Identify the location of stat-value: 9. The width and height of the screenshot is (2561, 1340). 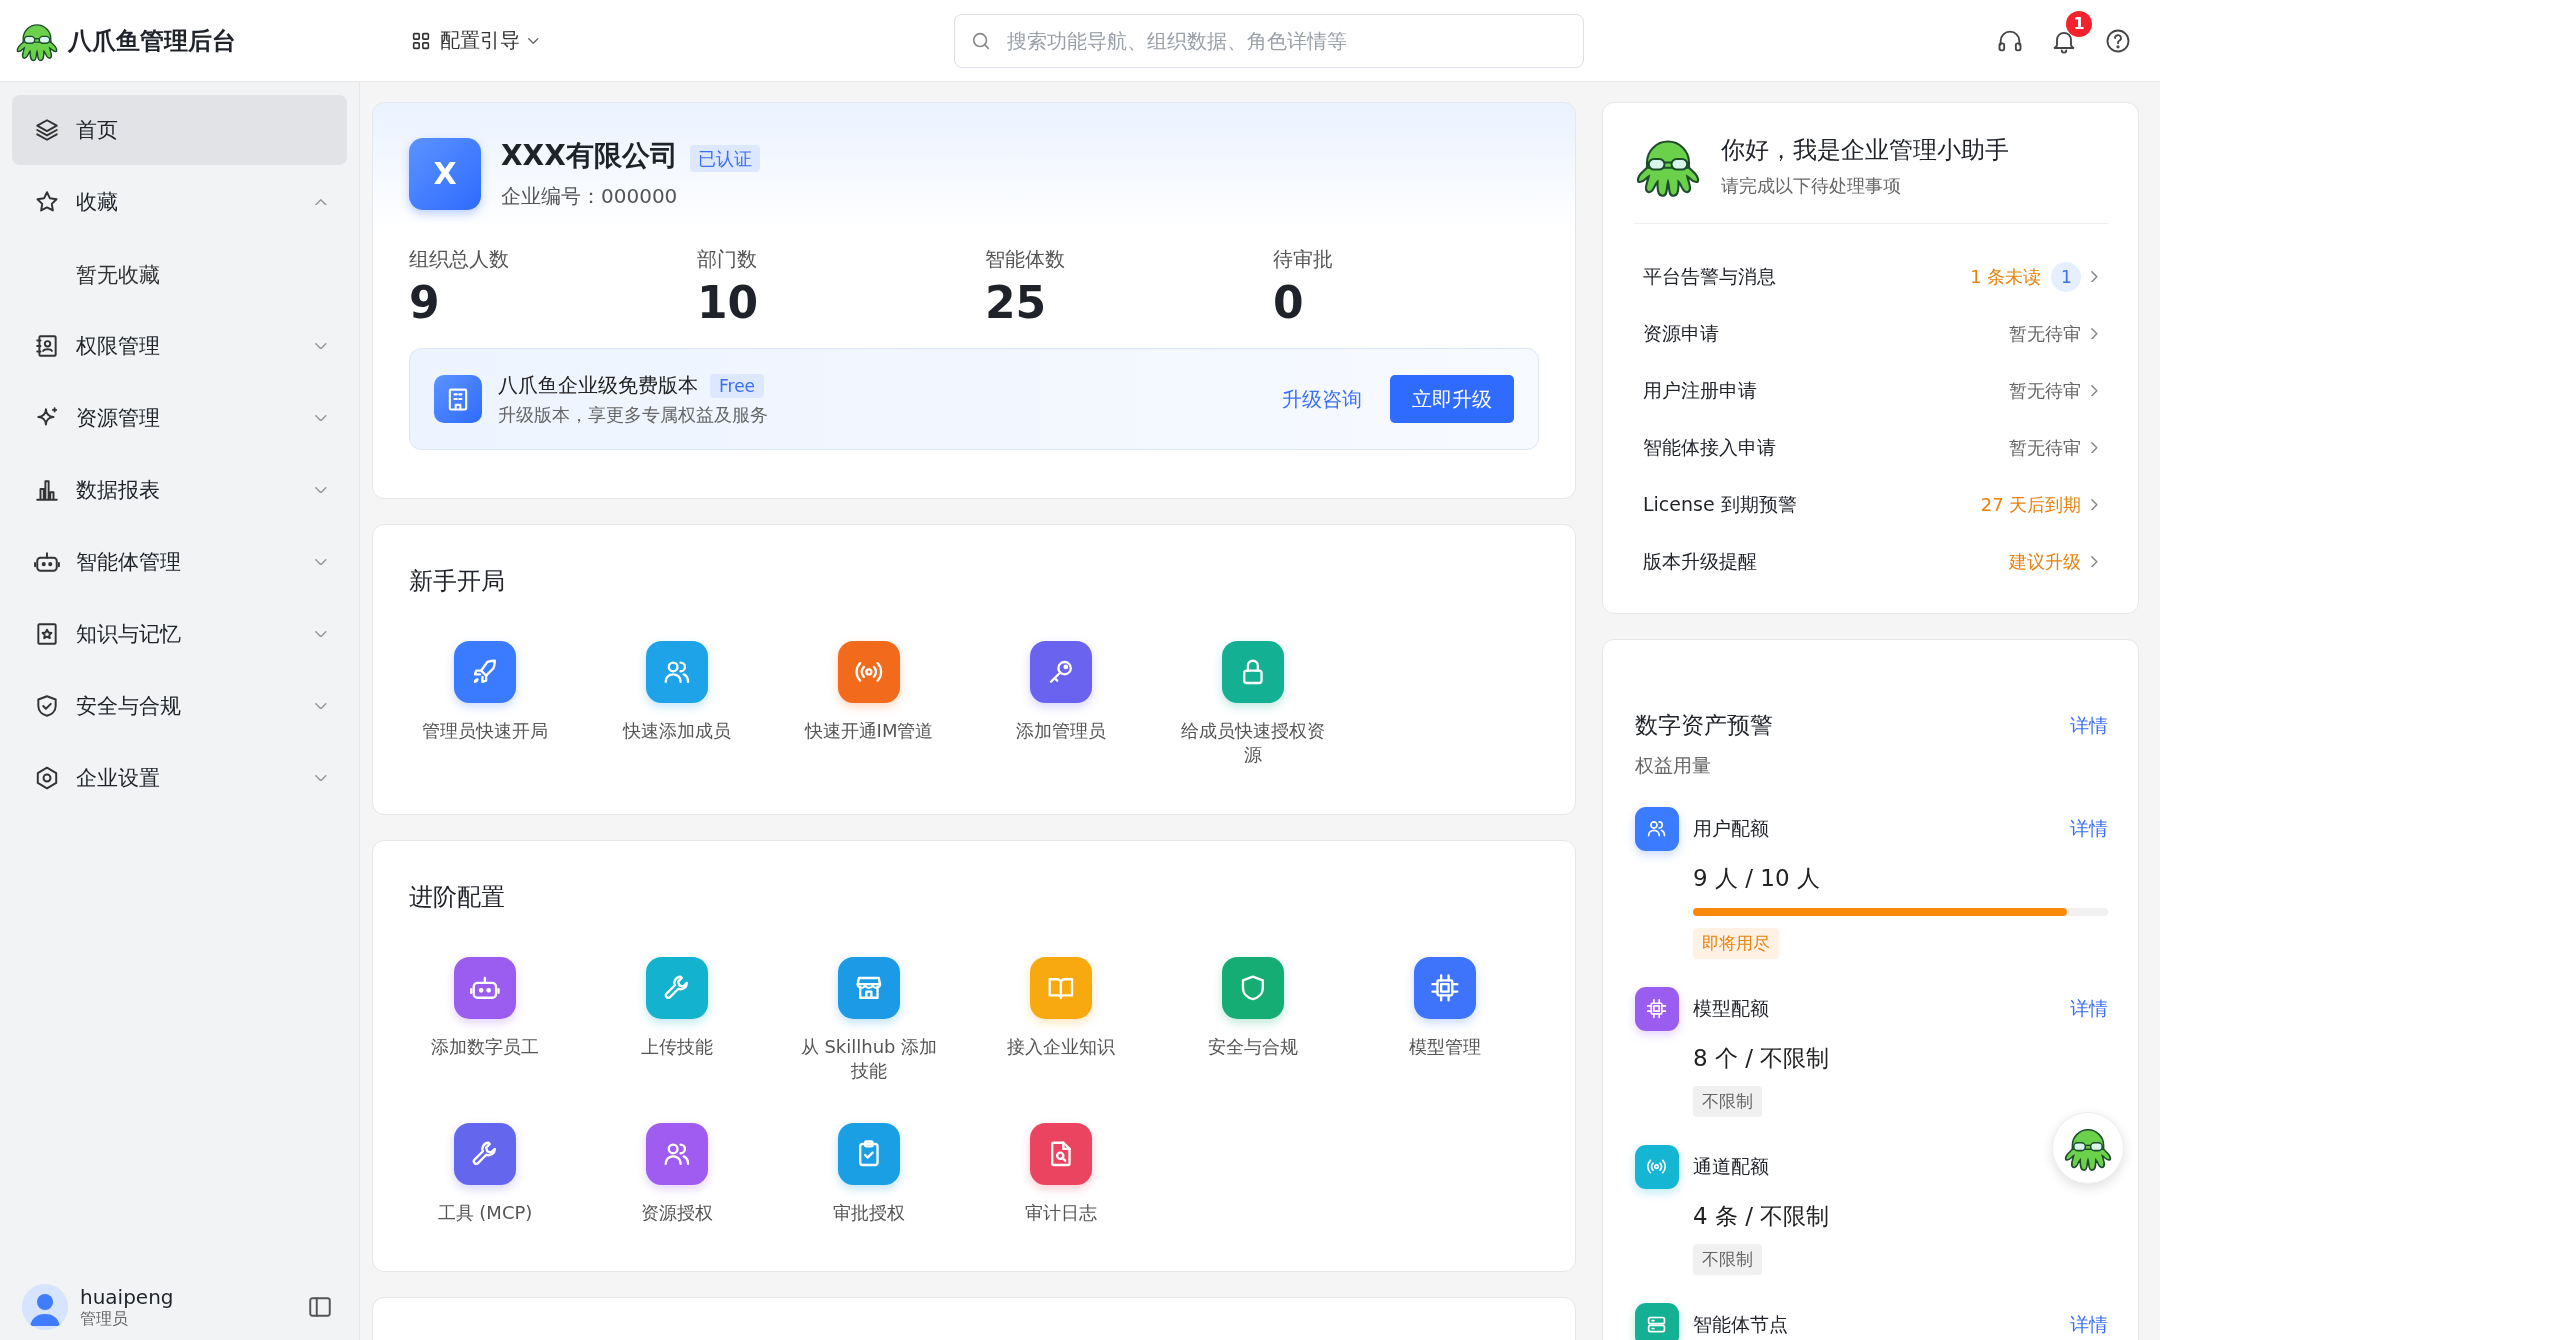
(425, 302).